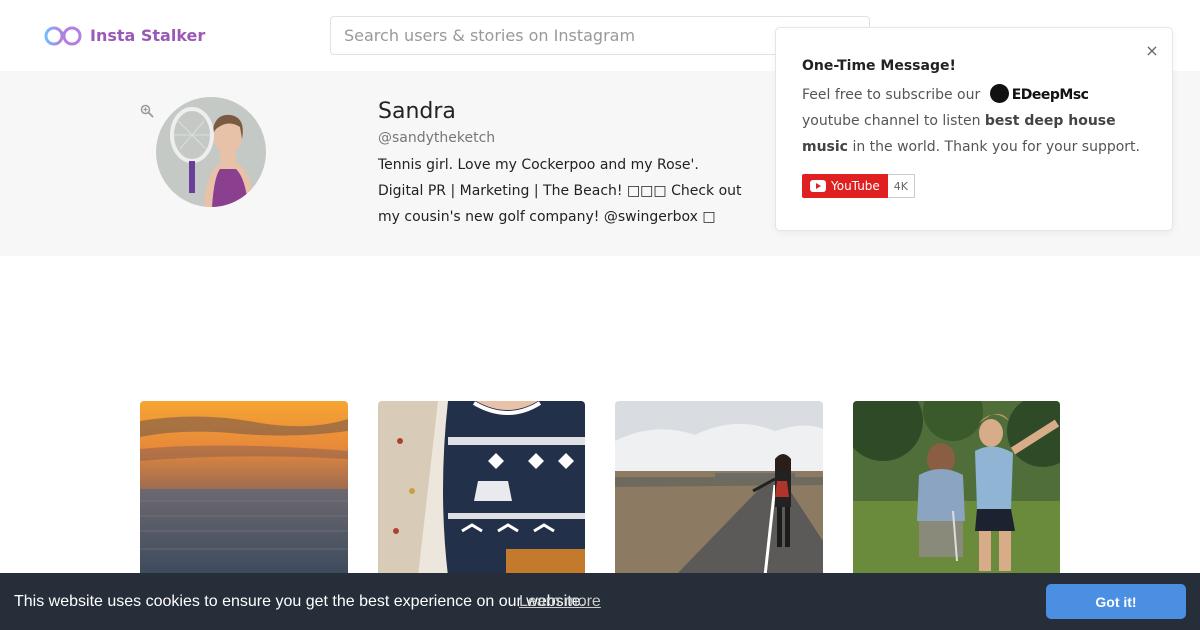 The height and width of the screenshot is (630, 1200). I want to click on brand-logo-icon, so click(999, 93).